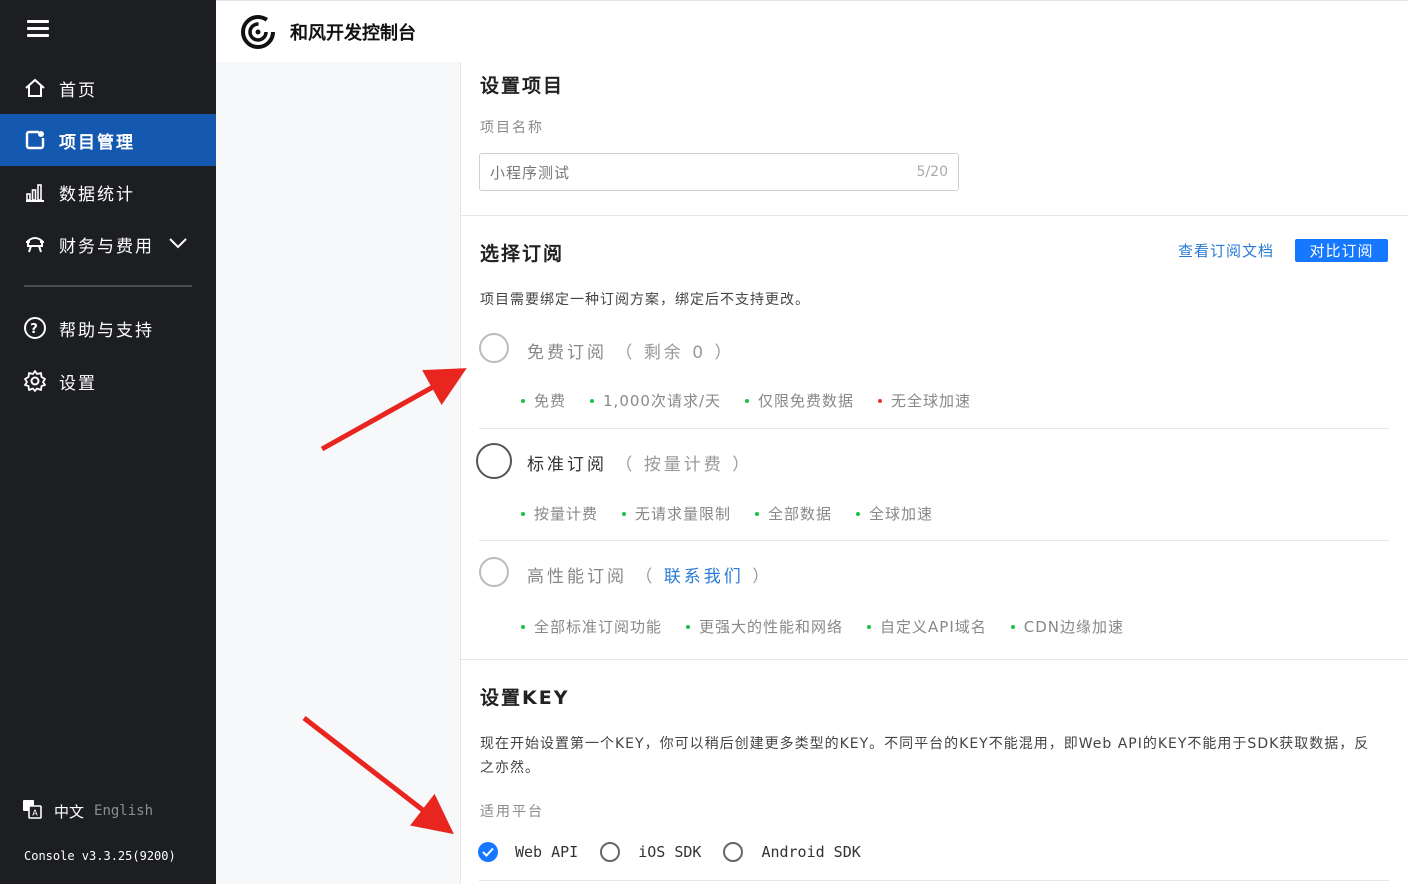  Describe the element at coordinates (488, 852) in the screenshot. I see `checkmark-icon` at that location.